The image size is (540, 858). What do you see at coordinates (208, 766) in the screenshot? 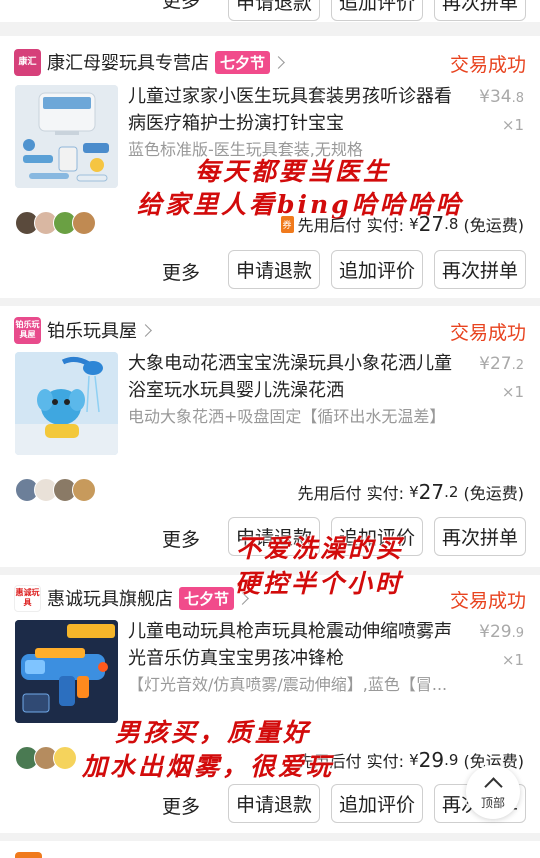
I see `handwritten-note: 加水出烟雾，很爱玩` at bounding box center [208, 766].